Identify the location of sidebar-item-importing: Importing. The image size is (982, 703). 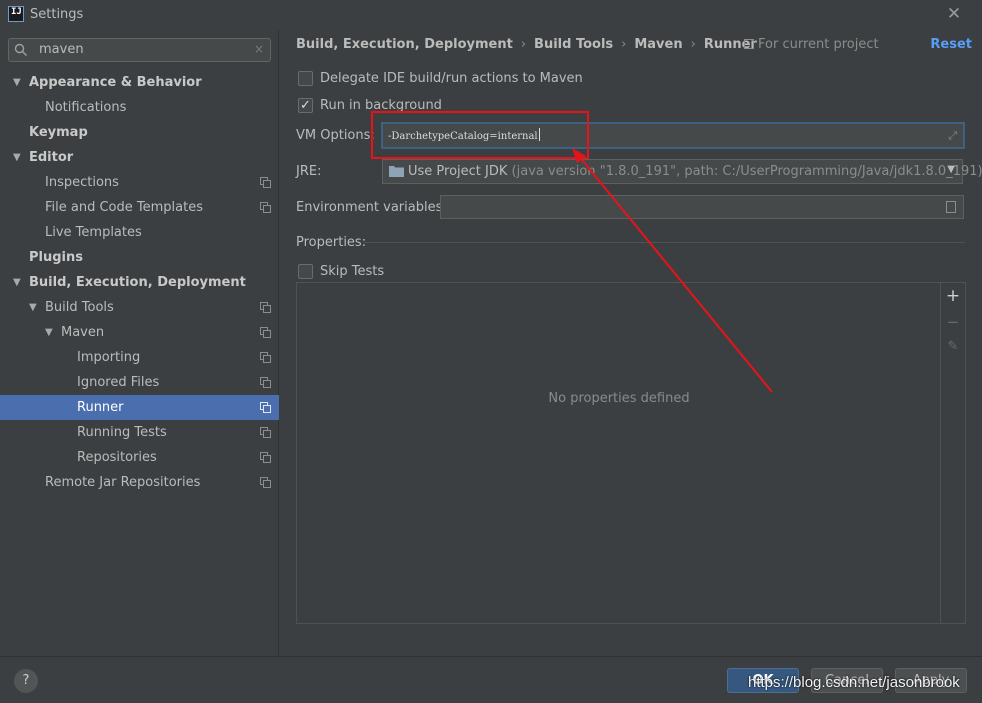
(139, 357).